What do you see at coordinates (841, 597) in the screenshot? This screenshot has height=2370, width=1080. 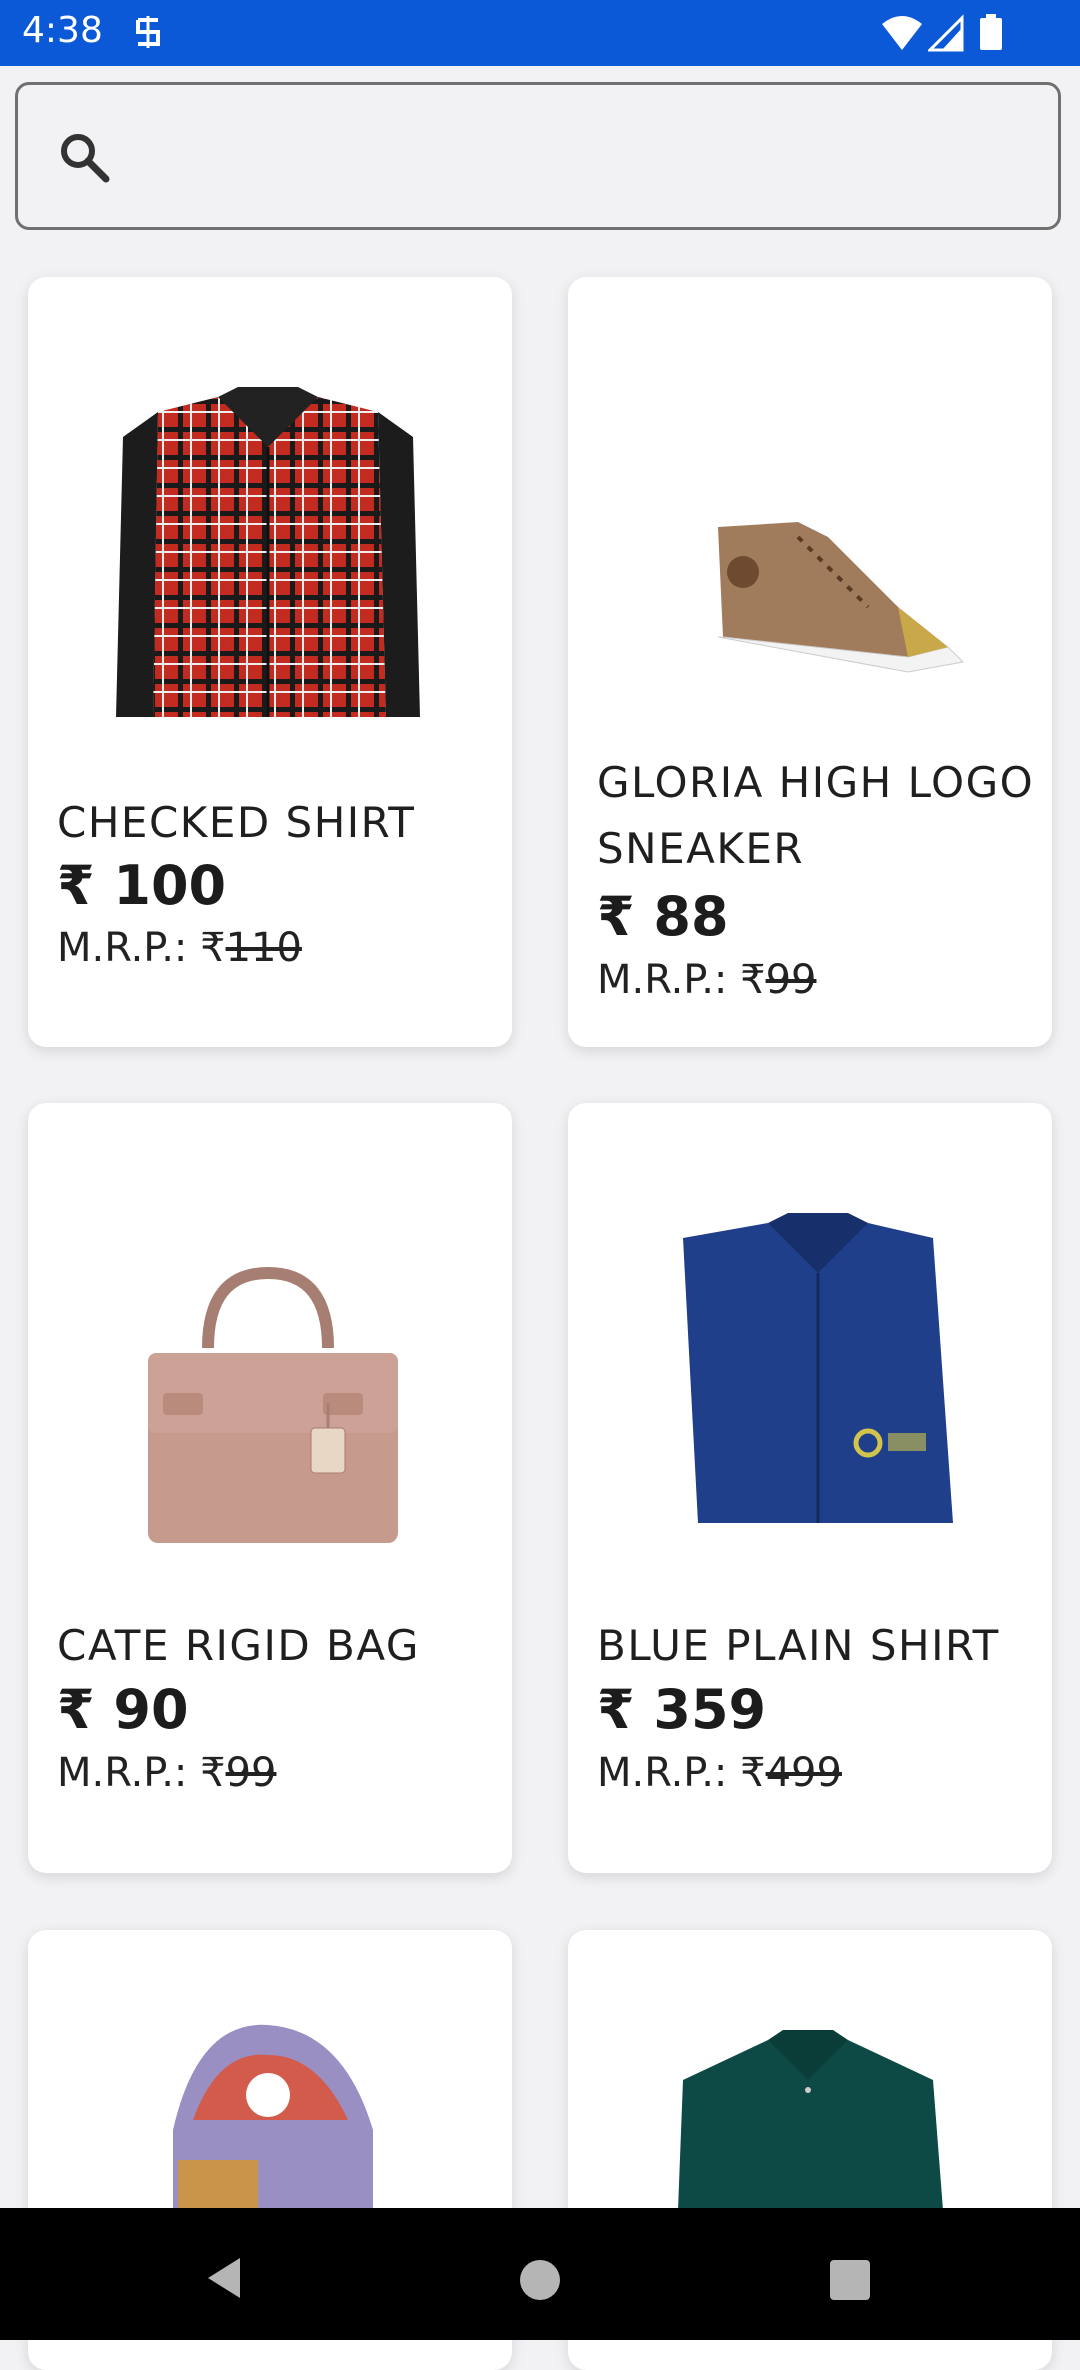 I see `product-image-sneaker` at bounding box center [841, 597].